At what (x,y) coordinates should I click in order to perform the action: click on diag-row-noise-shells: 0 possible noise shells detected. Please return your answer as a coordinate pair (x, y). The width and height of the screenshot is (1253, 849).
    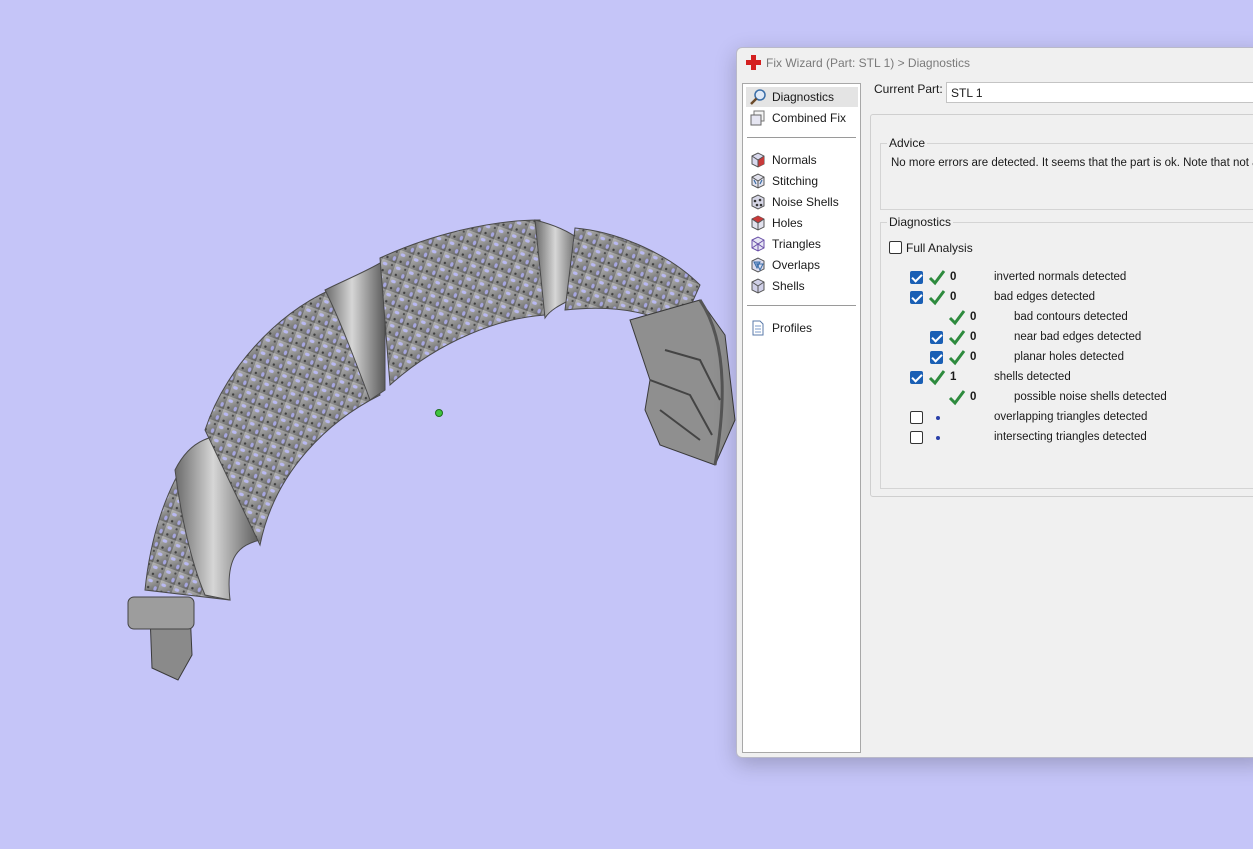
    Looking at the image, I should click on (1067, 398).